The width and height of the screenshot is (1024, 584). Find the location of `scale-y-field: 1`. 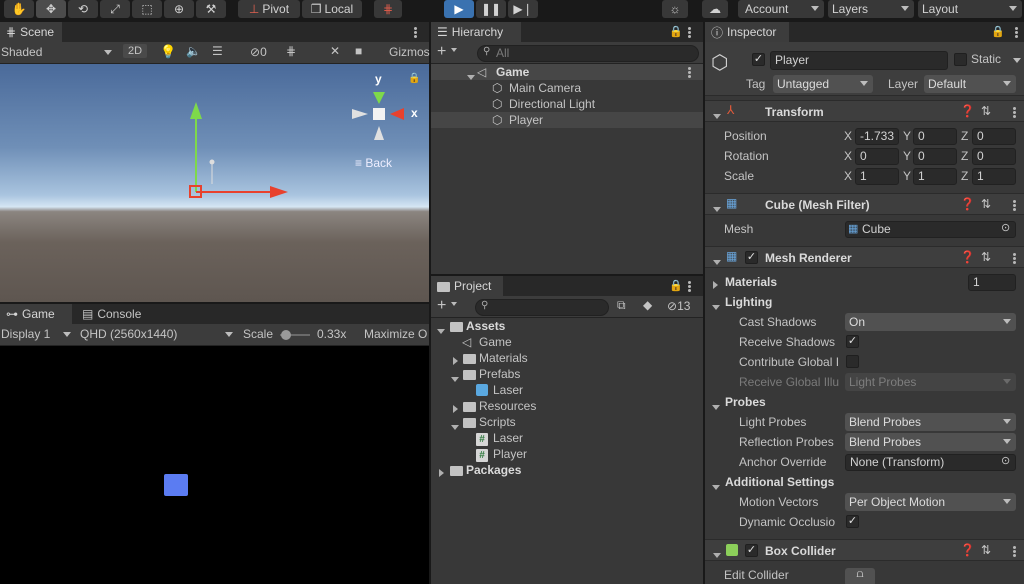

scale-y-field: 1 is located at coordinates (935, 176).